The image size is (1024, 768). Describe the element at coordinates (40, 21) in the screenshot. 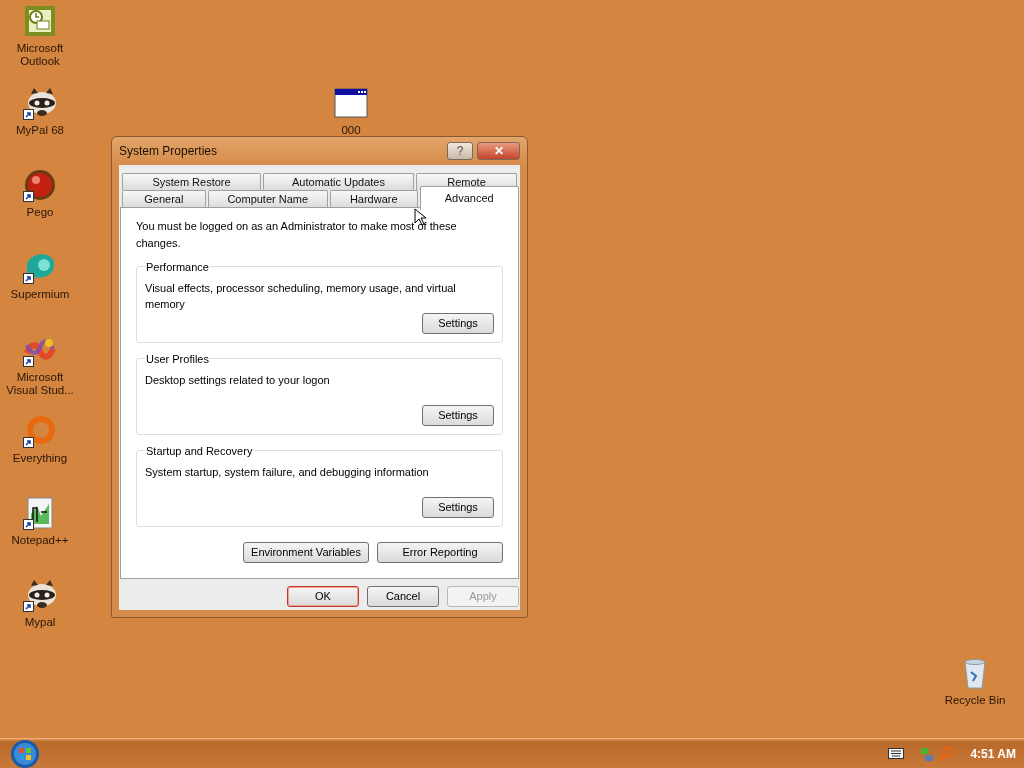

I see `clock-envelope-icon` at that location.